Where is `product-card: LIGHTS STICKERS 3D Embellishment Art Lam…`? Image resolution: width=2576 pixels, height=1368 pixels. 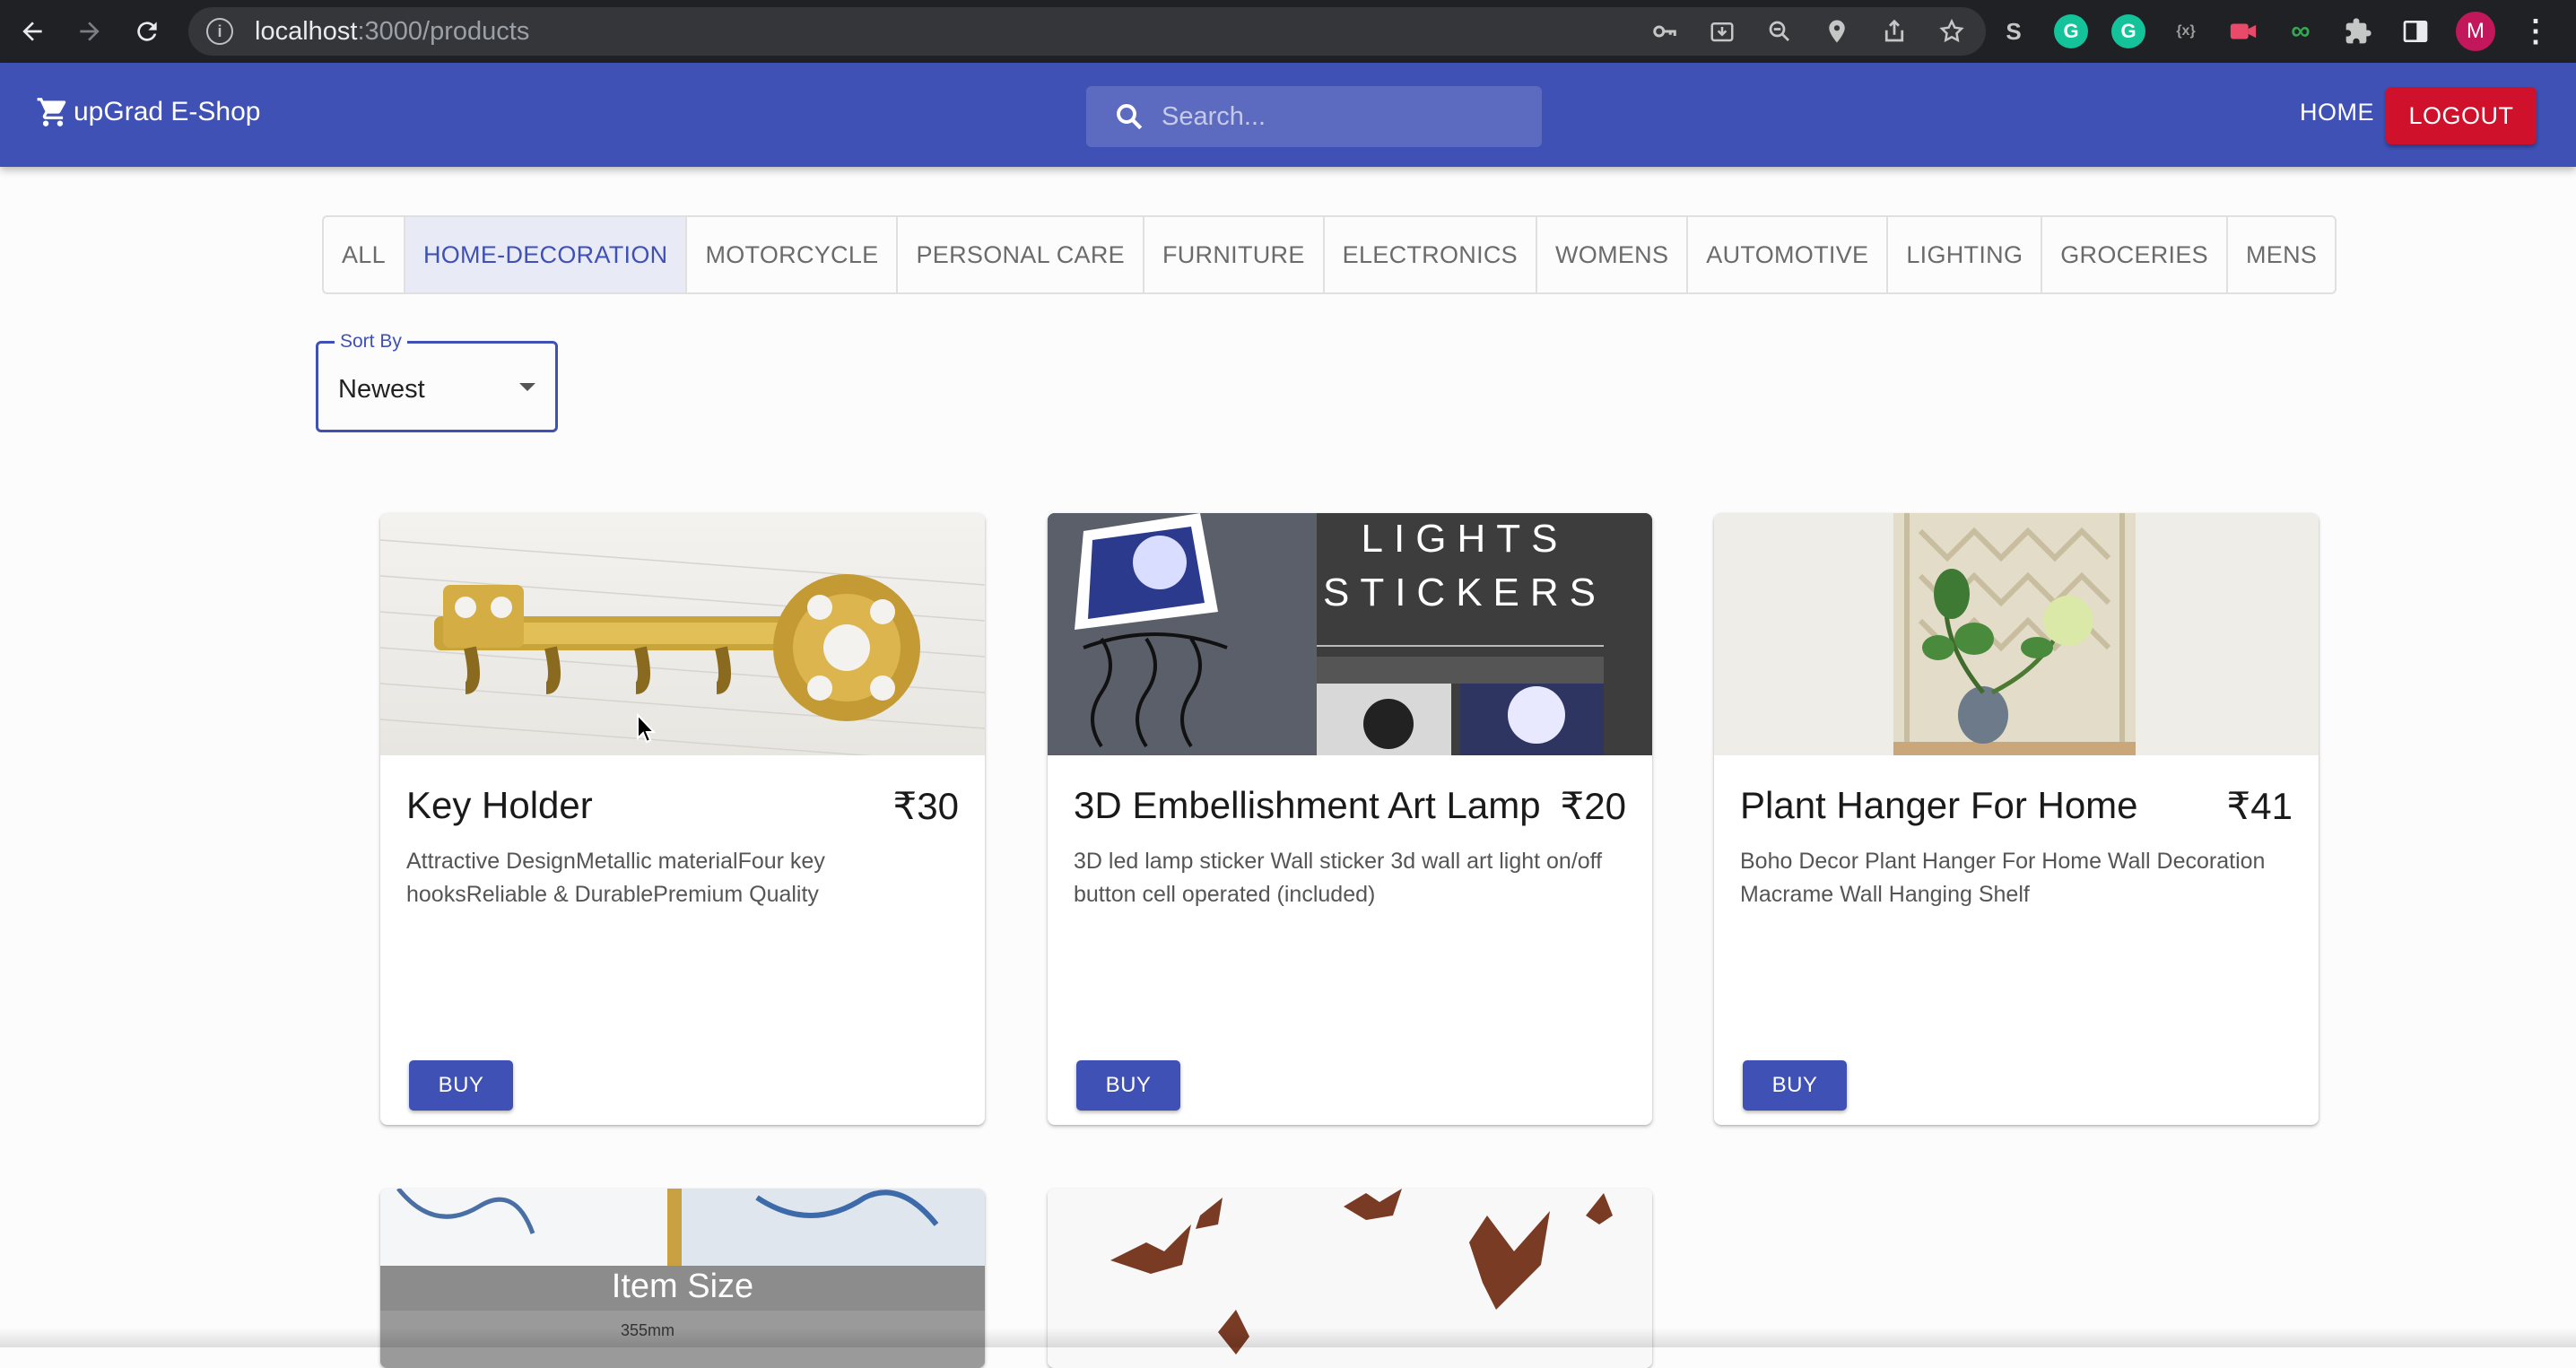 product-card: LIGHTS STICKERS 3D Embellishment Art Lam… is located at coordinates (1350, 819).